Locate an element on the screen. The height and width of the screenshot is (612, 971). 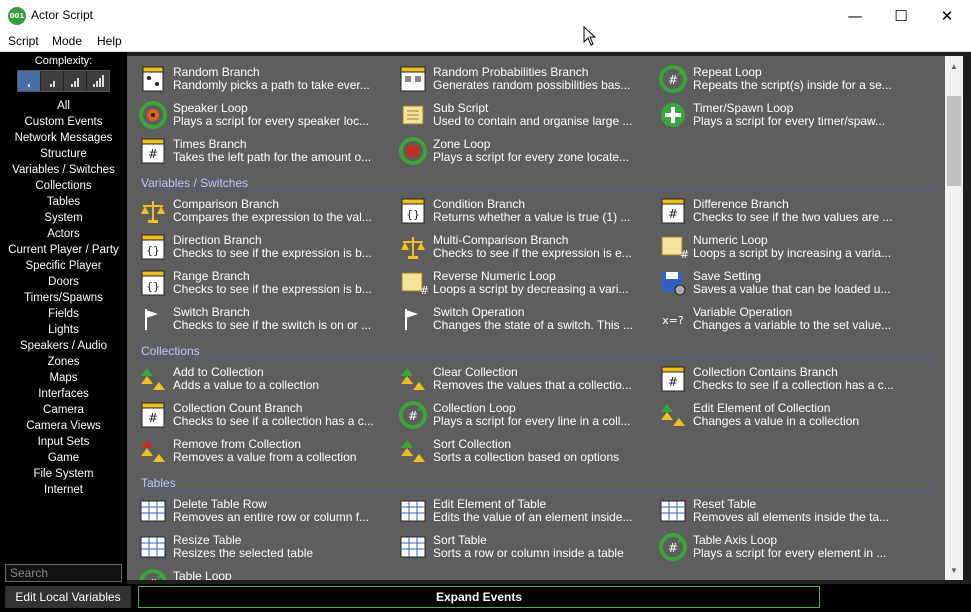
event-name: Condition Branch is located at coordinates (479, 204).